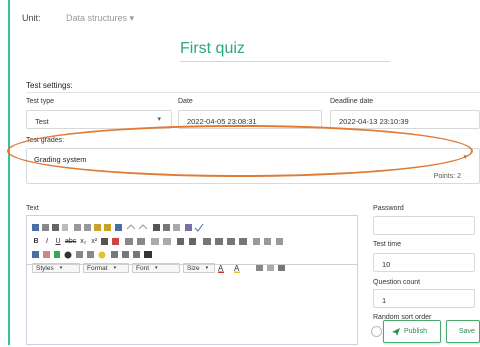 The image size is (480, 347). Describe the element at coordinates (447, 176) in the screenshot. I see `points-count: Points: 2` at that location.